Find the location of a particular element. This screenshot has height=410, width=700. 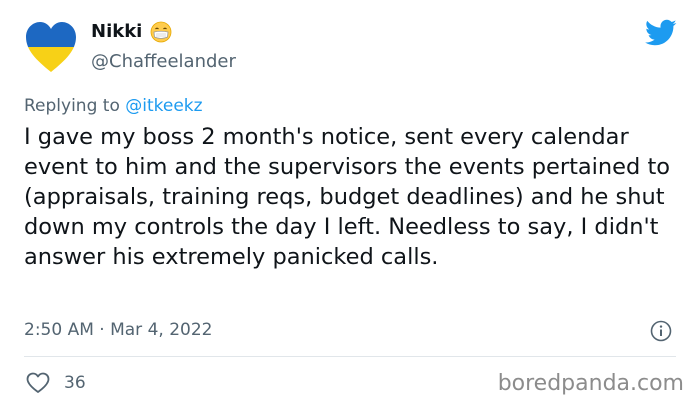

divider is located at coordinates (350, 356).